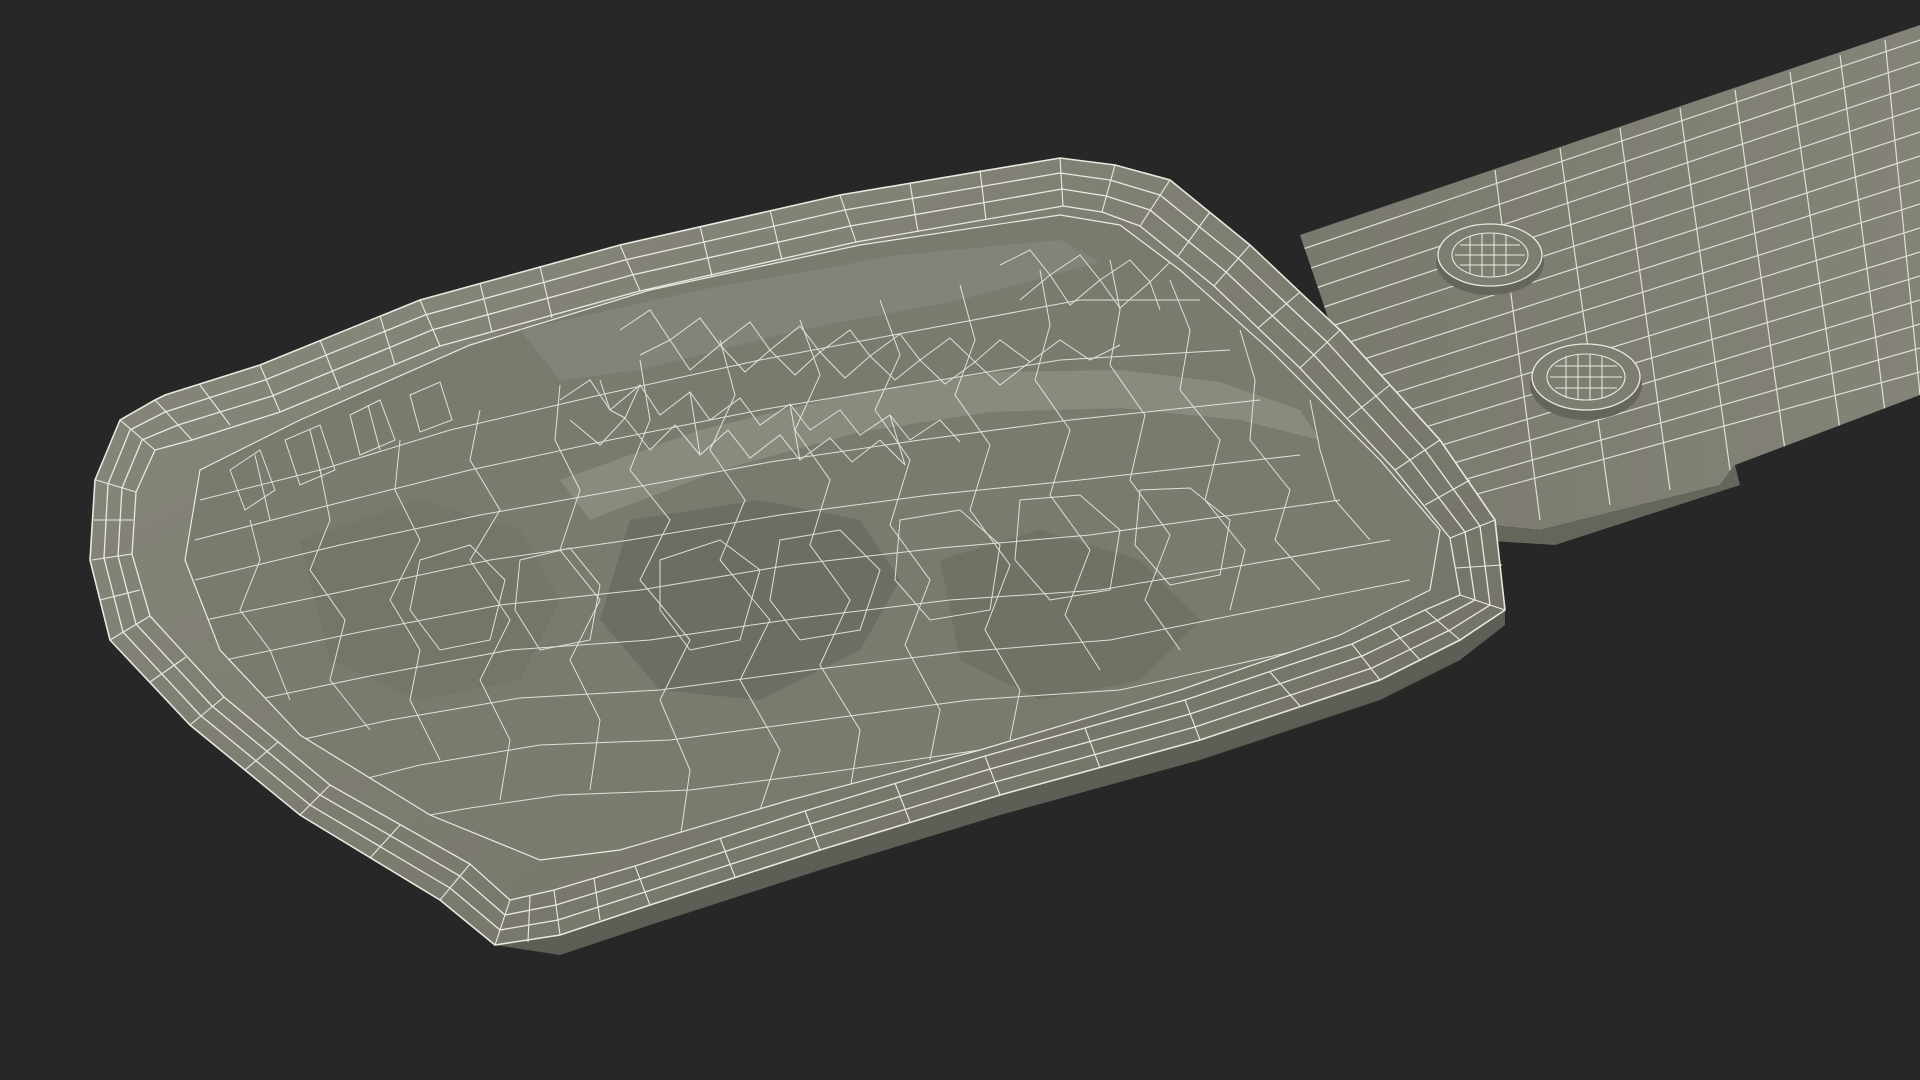 The image size is (1920, 1080). Describe the element at coordinates (1490, 259) in the screenshot. I see `rivet-top` at that location.